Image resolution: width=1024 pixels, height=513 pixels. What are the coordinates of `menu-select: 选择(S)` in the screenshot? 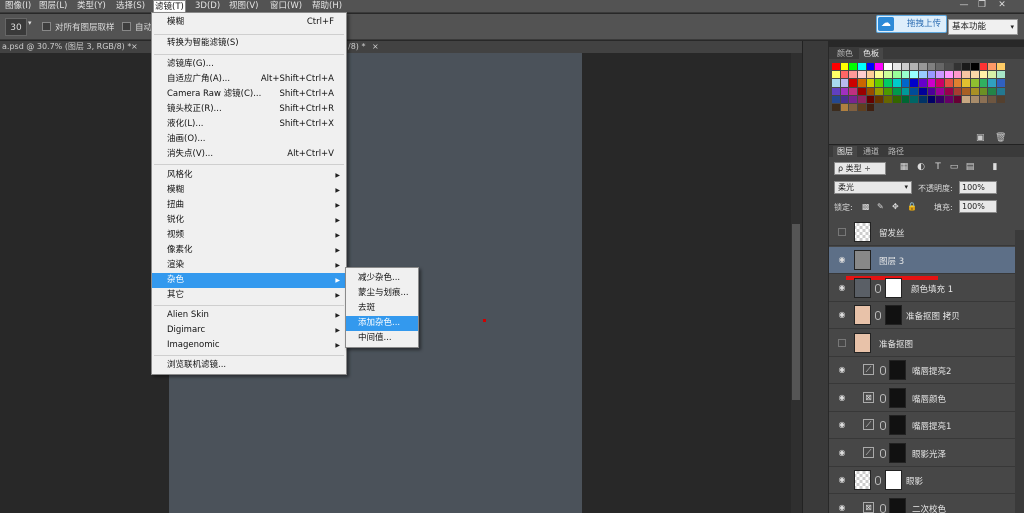 It's located at (130, 6).